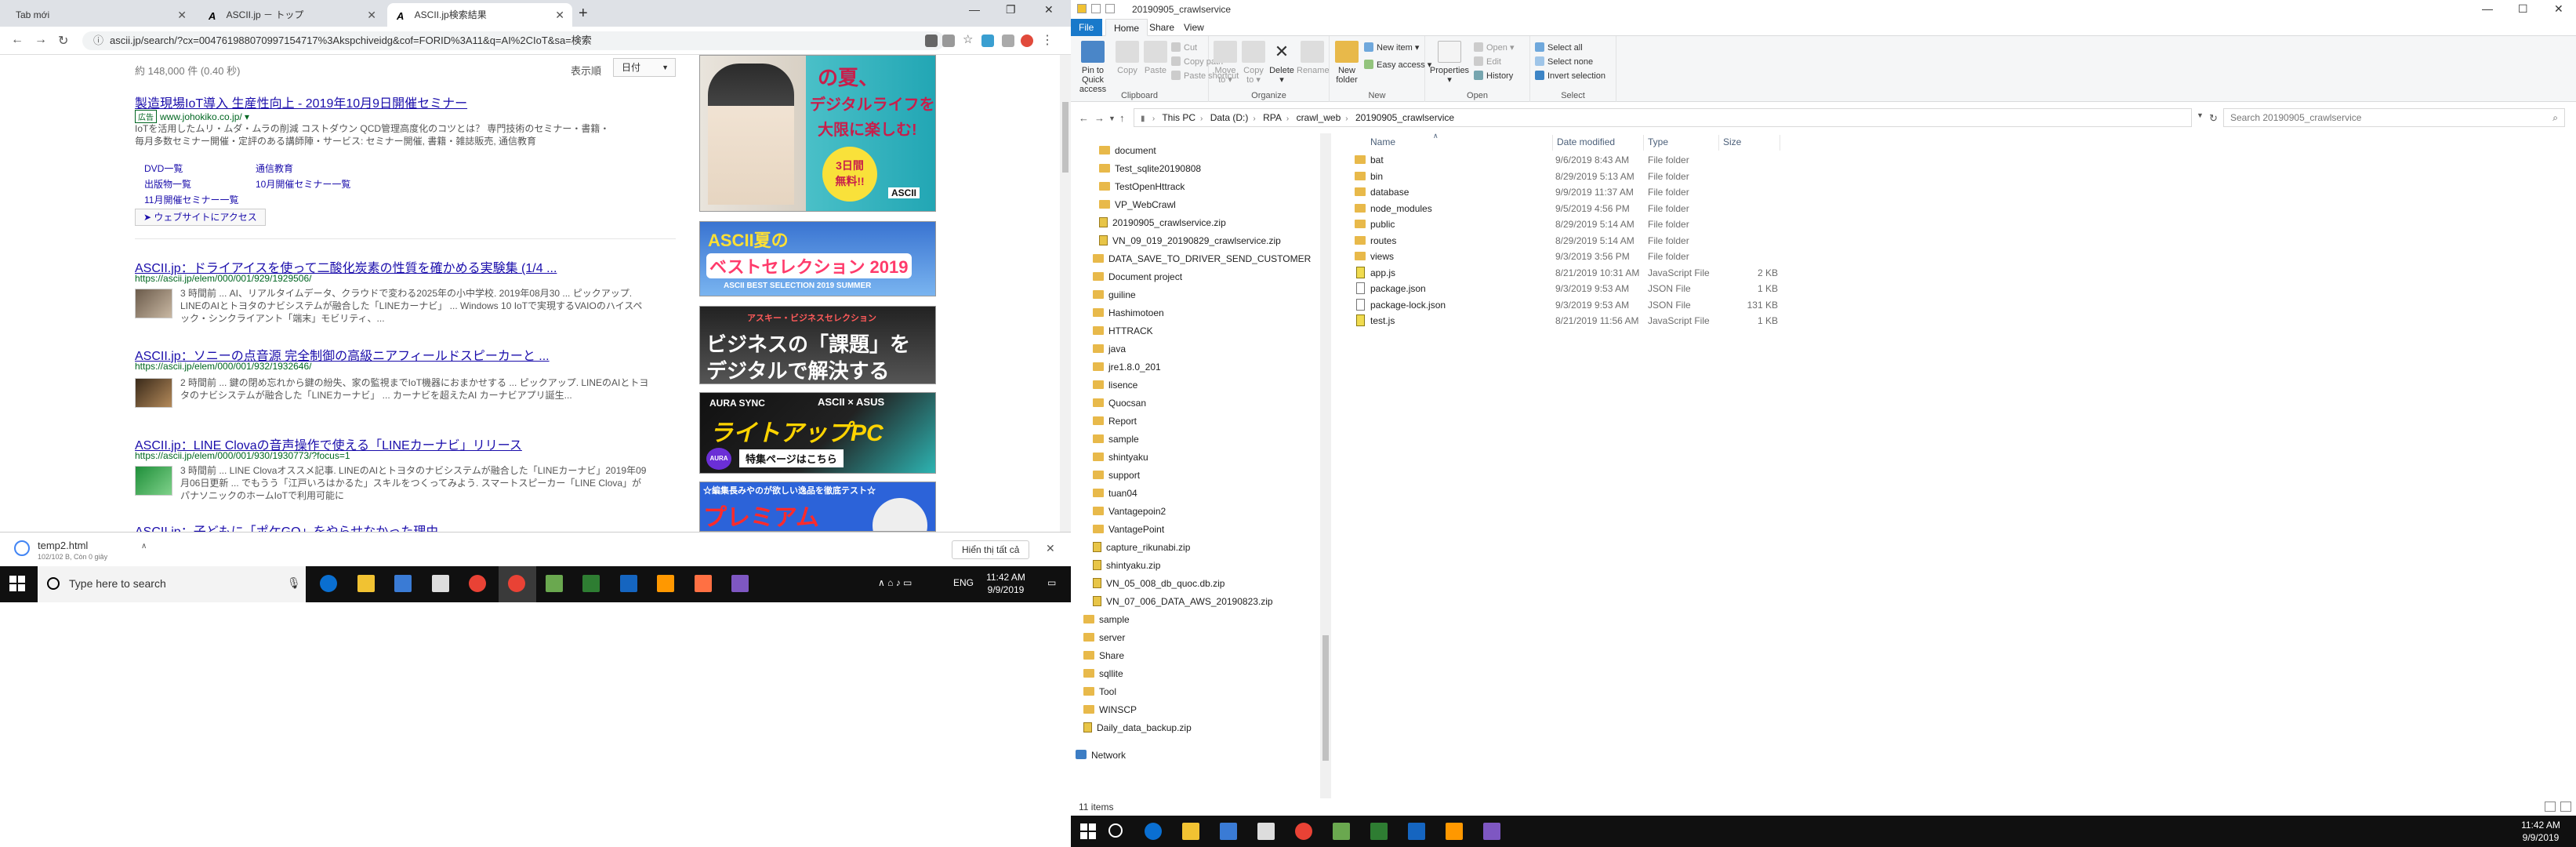  Describe the element at coordinates (1103, 673) in the screenshot. I see `nav-tree-item: sqllite` at that location.